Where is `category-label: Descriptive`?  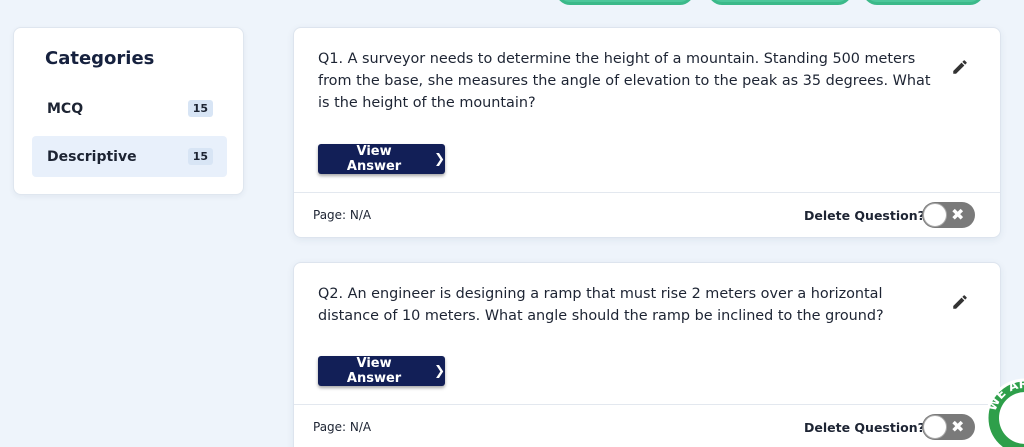
category-label: Descriptive is located at coordinates (92, 156).